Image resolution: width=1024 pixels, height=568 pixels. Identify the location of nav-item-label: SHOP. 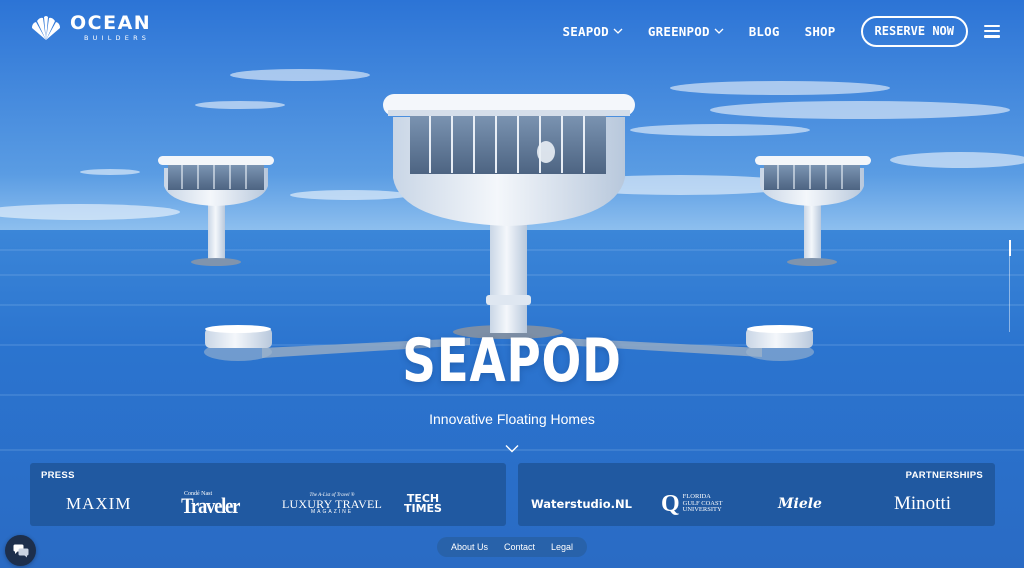
(820, 31).